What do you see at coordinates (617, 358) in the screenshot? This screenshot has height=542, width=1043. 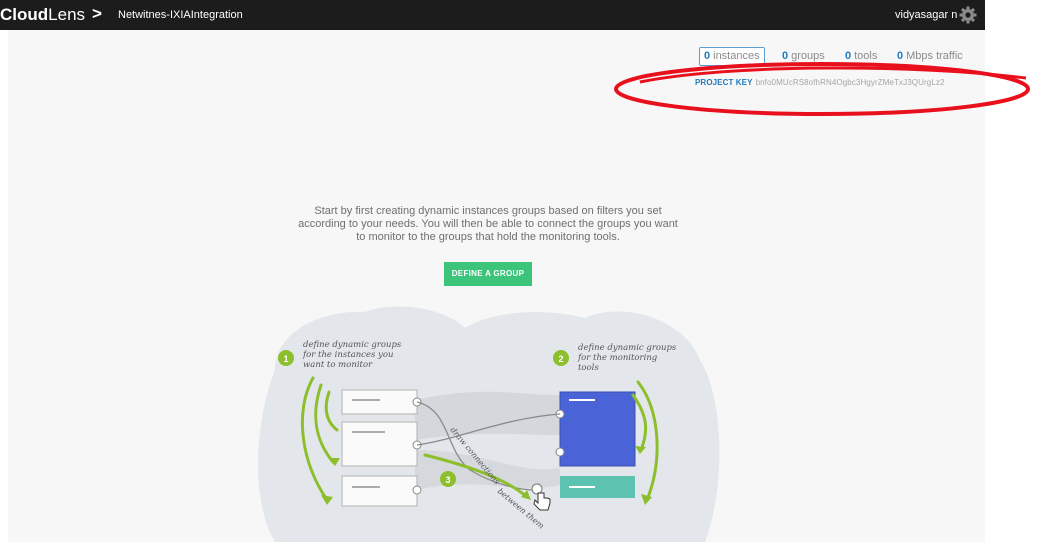 I see `step-2-line-2: for the monitoring` at bounding box center [617, 358].